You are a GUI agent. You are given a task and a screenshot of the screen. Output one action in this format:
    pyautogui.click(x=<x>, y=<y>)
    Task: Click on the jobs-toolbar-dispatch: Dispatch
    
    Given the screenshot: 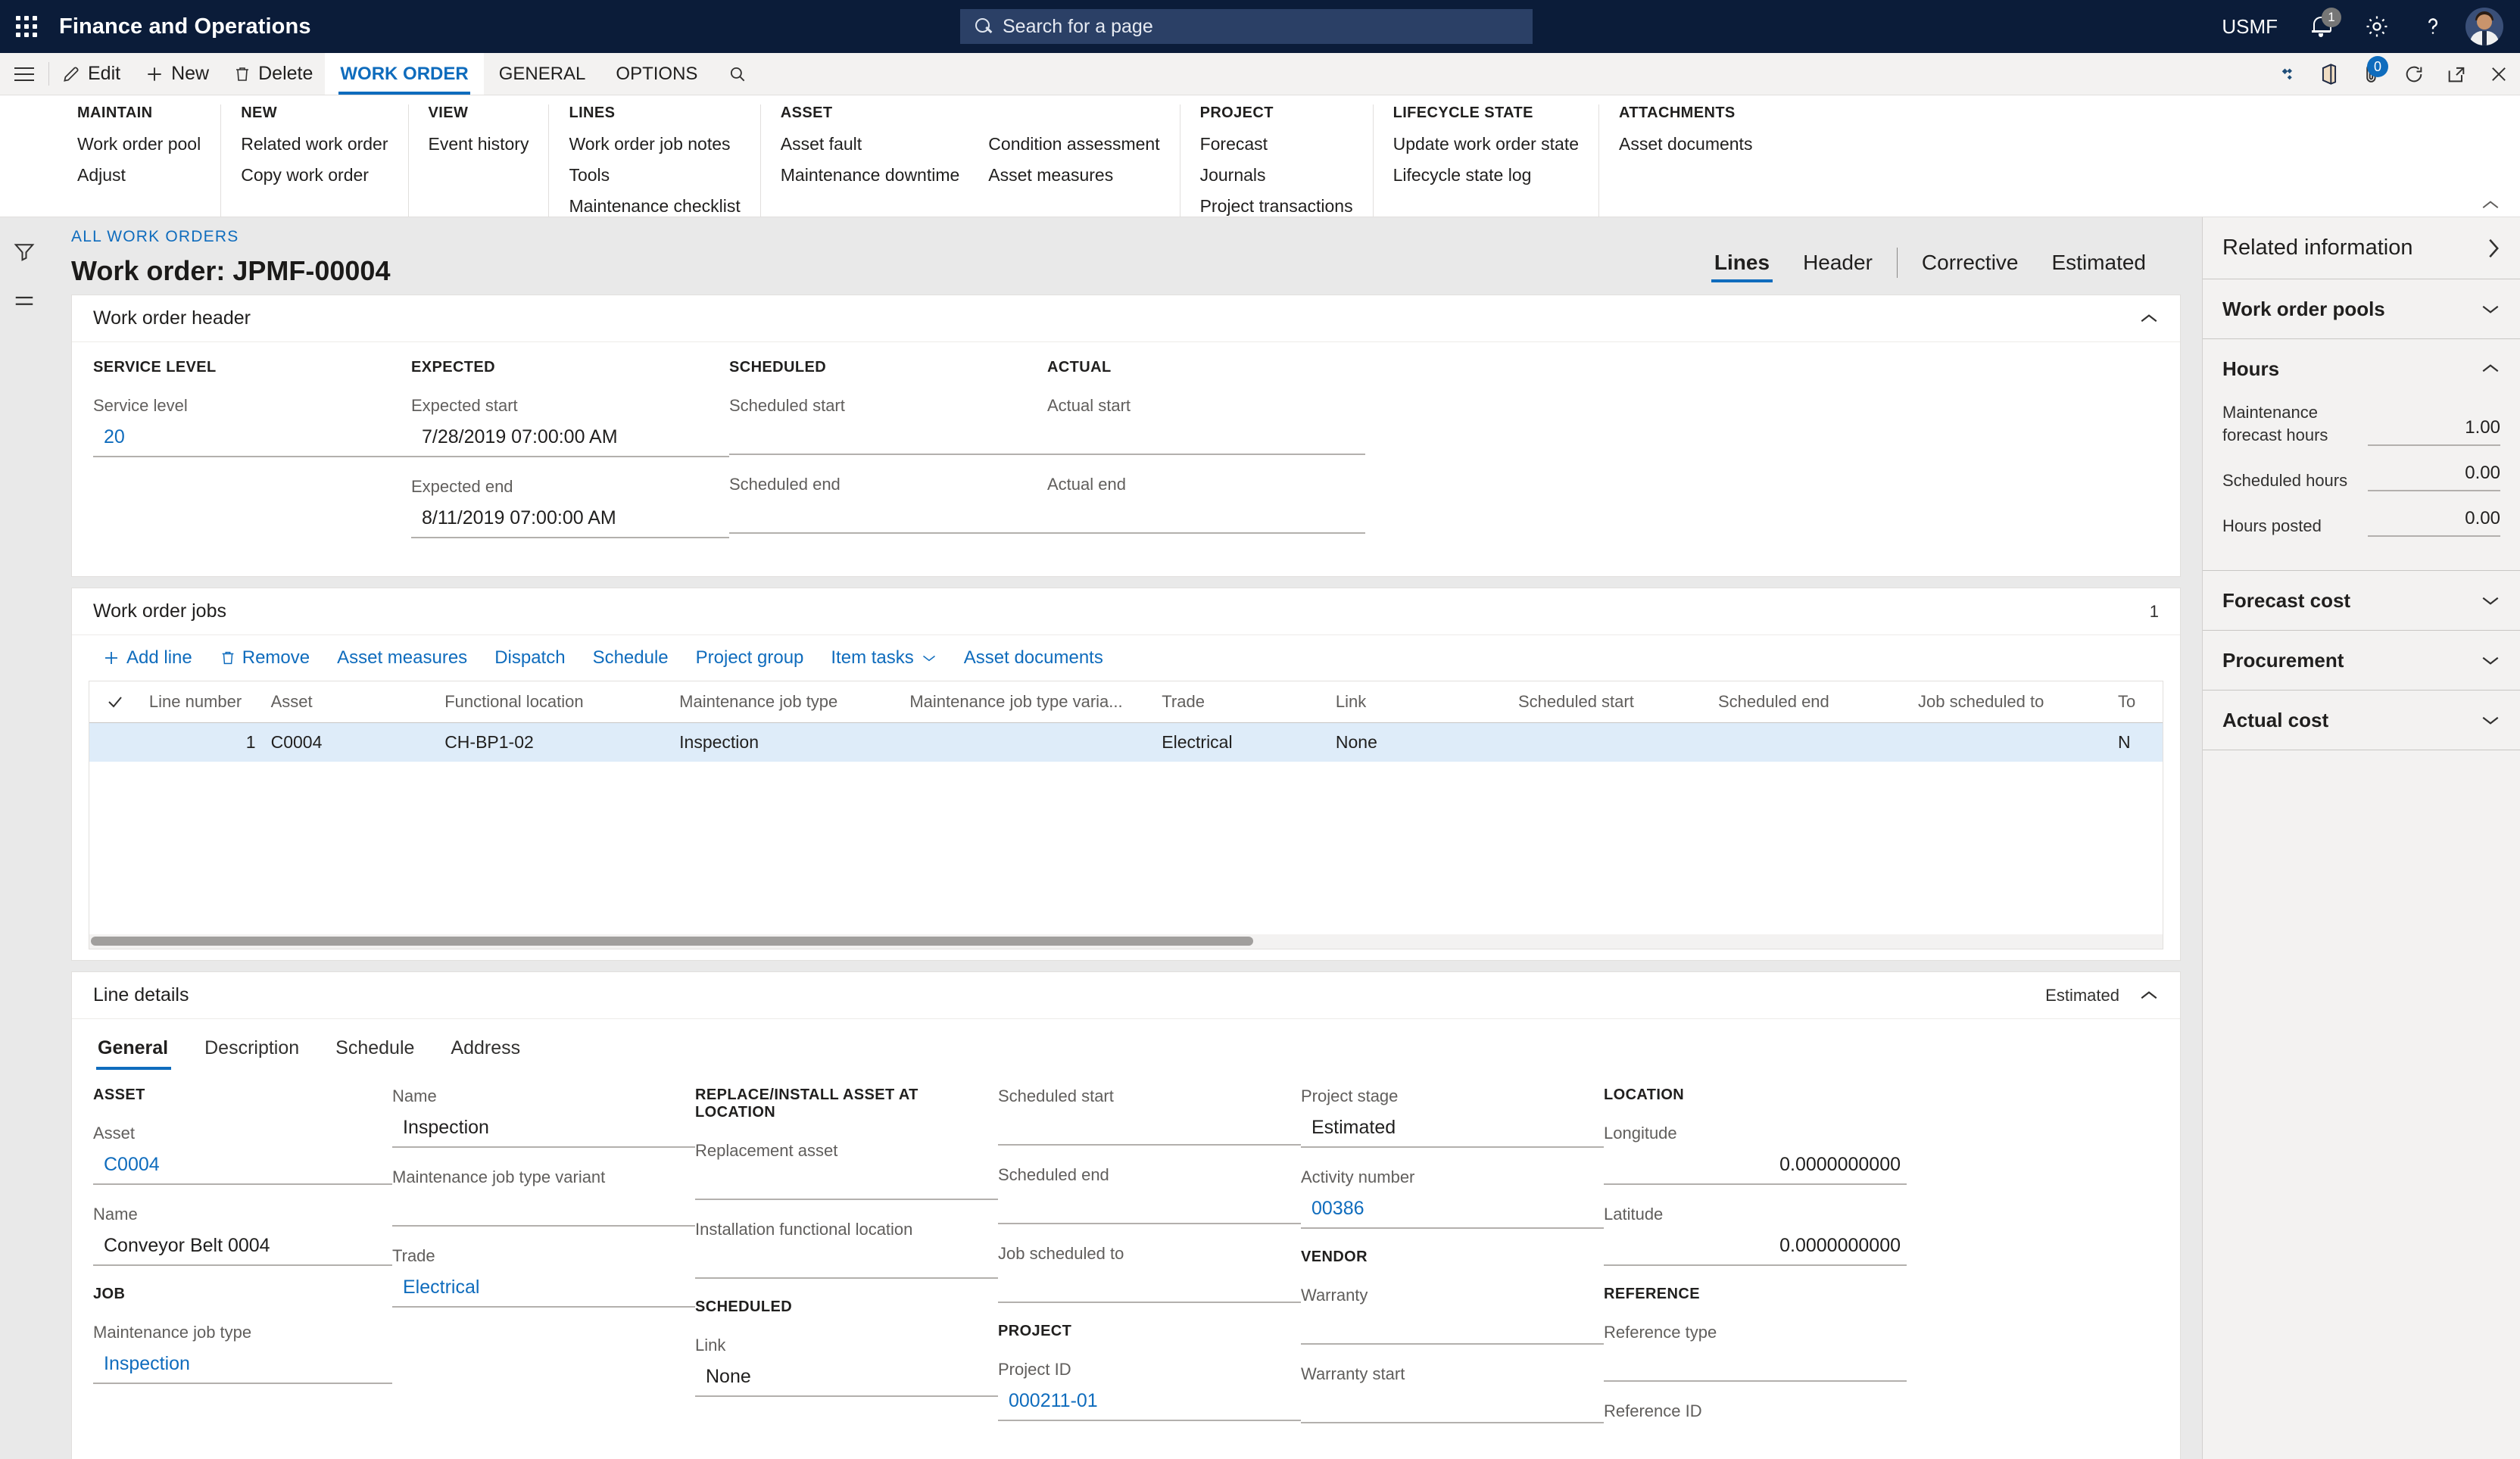 What is the action you would take?
    pyautogui.click(x=530, y=658)
    